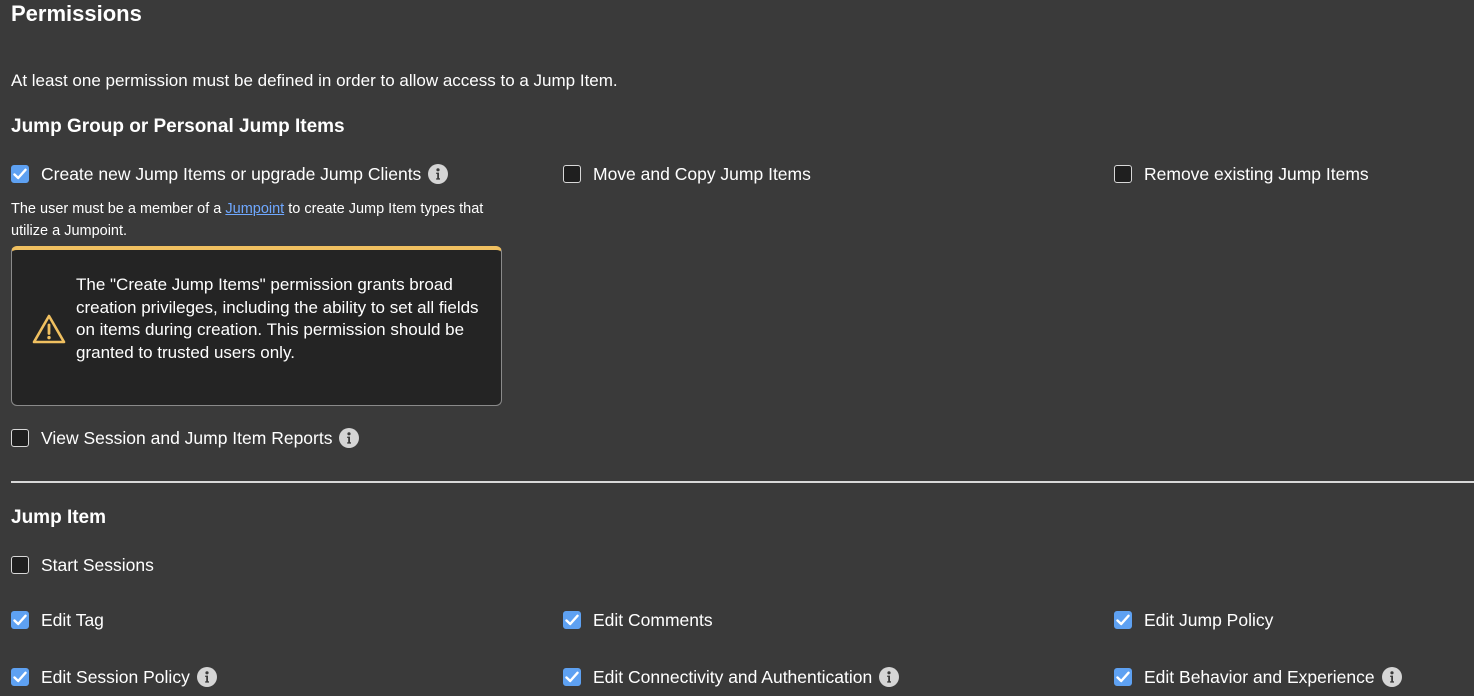 This screenshot has width=1474, height=696. Describe the element at coordinates (572, 620) in the screenshot. I see `edit-comments-checkbox` at that location.